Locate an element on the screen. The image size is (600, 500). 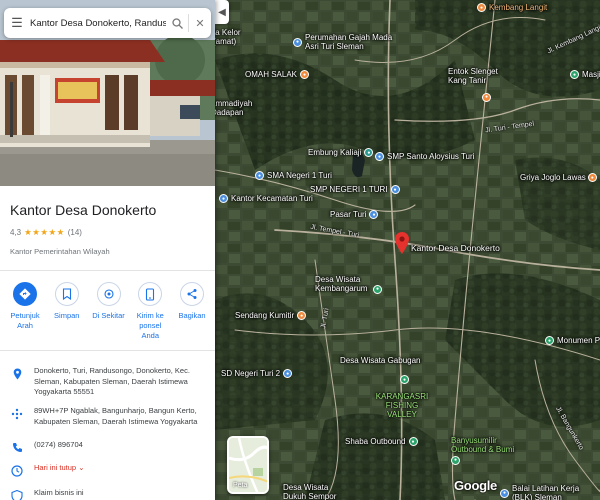
place-category: Kantor Pemerintahan Wilayah is located at coordinates (60, 251).